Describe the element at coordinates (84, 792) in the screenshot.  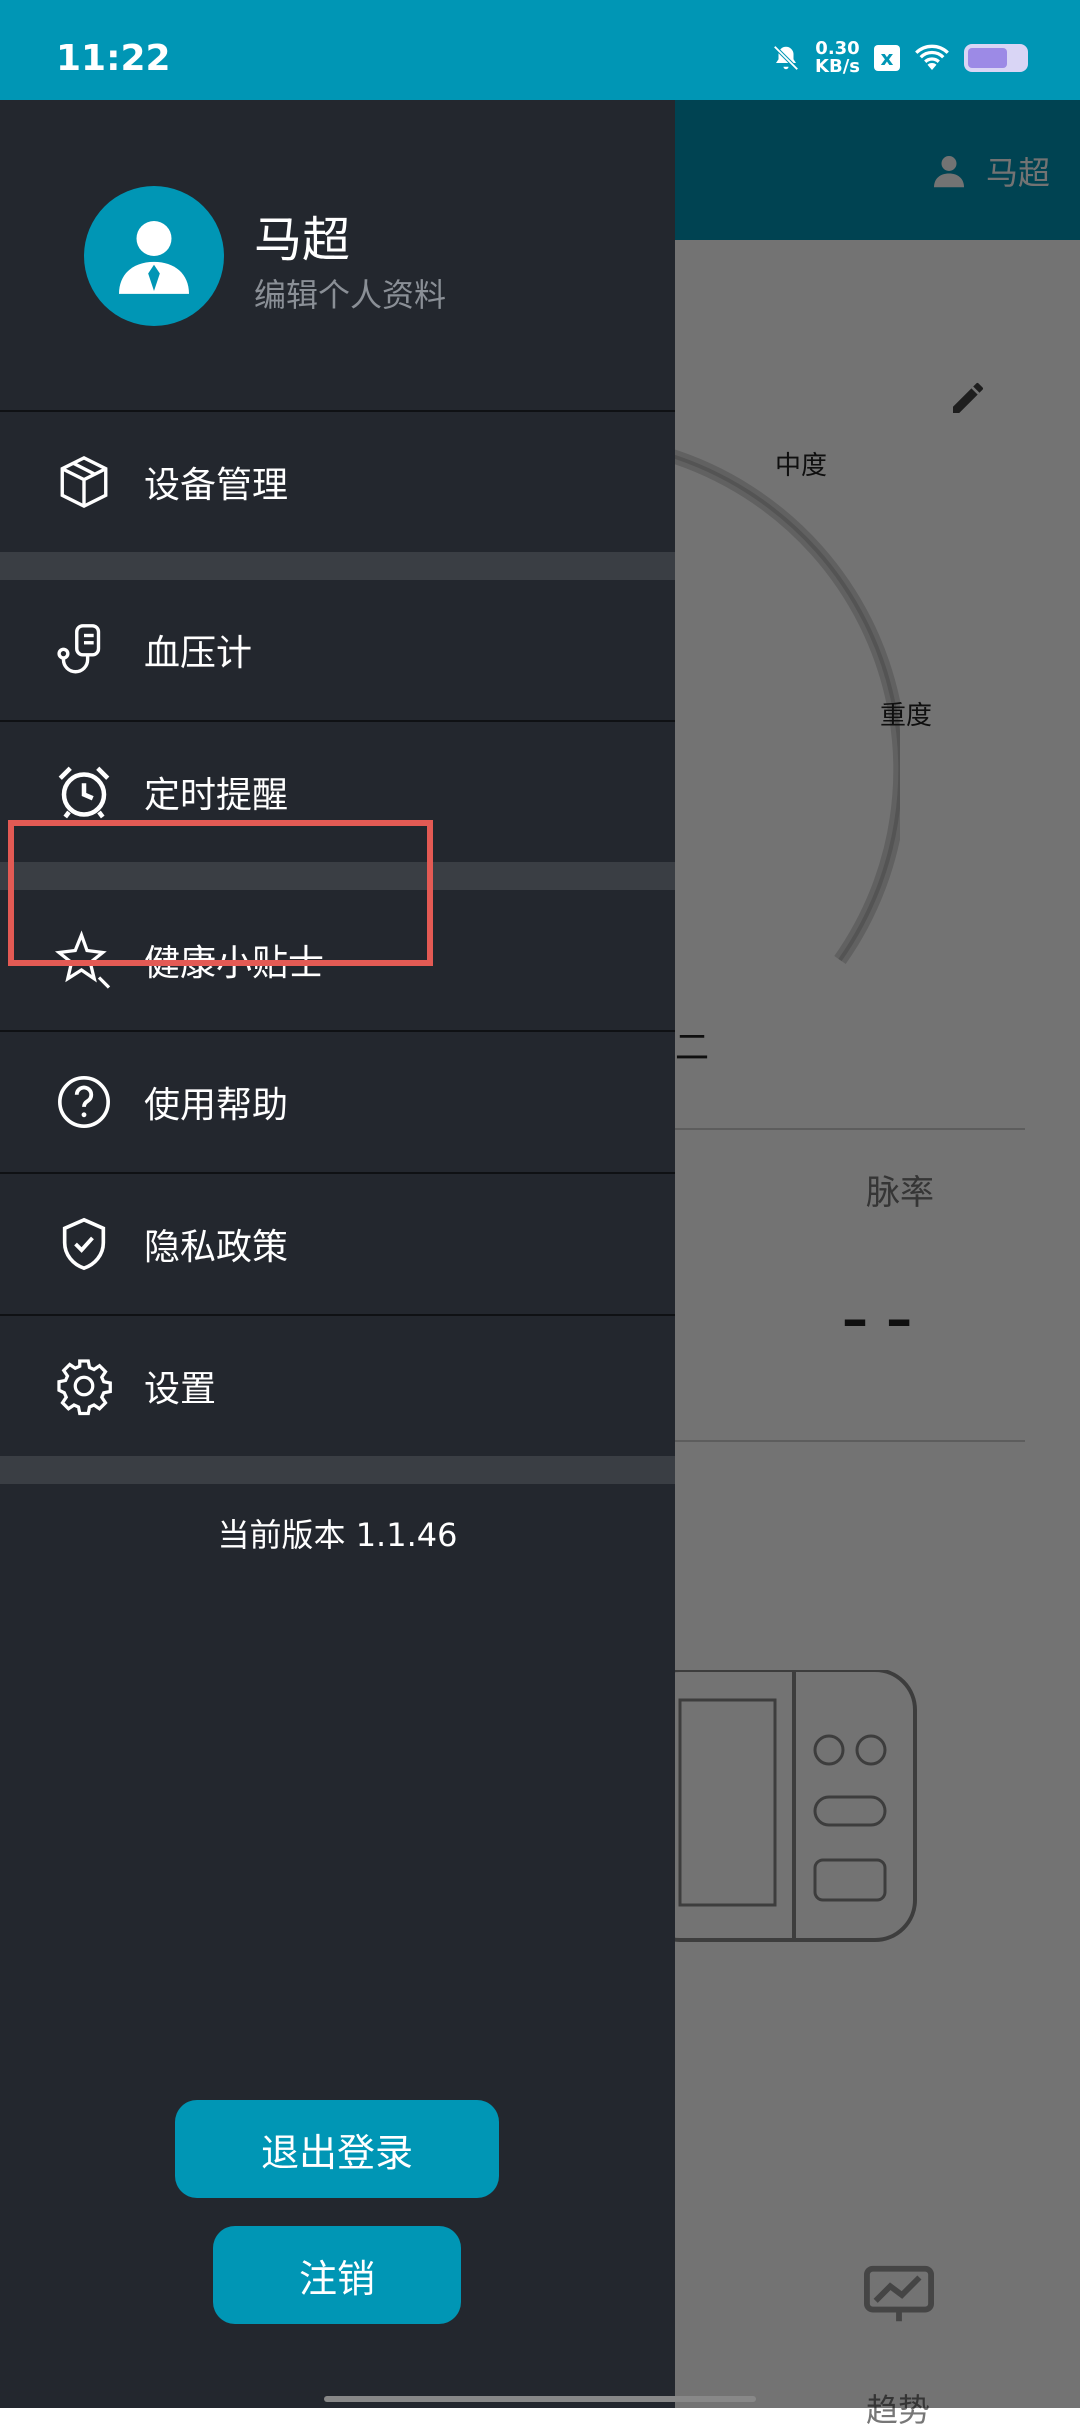
I see `alarm-clock-icon` at that location.